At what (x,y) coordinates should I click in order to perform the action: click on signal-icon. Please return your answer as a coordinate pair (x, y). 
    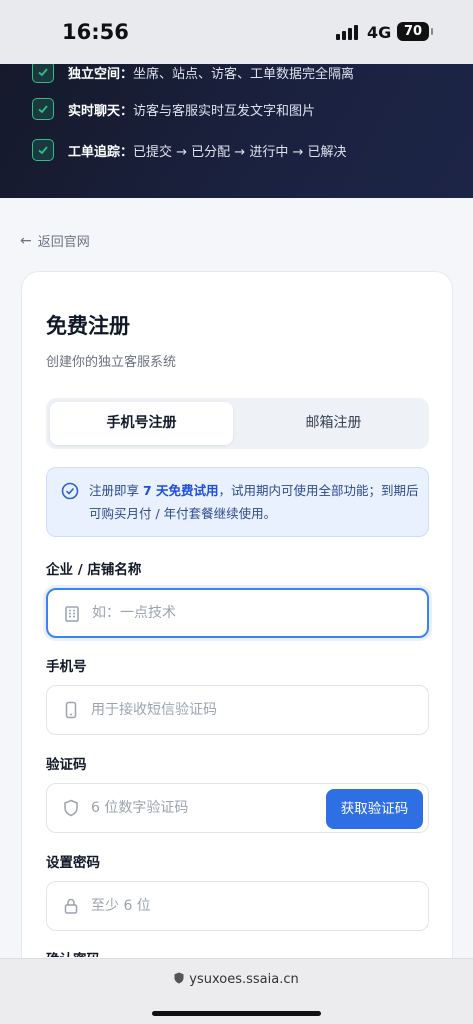
    Looking at the image, I should click on (348, 32).